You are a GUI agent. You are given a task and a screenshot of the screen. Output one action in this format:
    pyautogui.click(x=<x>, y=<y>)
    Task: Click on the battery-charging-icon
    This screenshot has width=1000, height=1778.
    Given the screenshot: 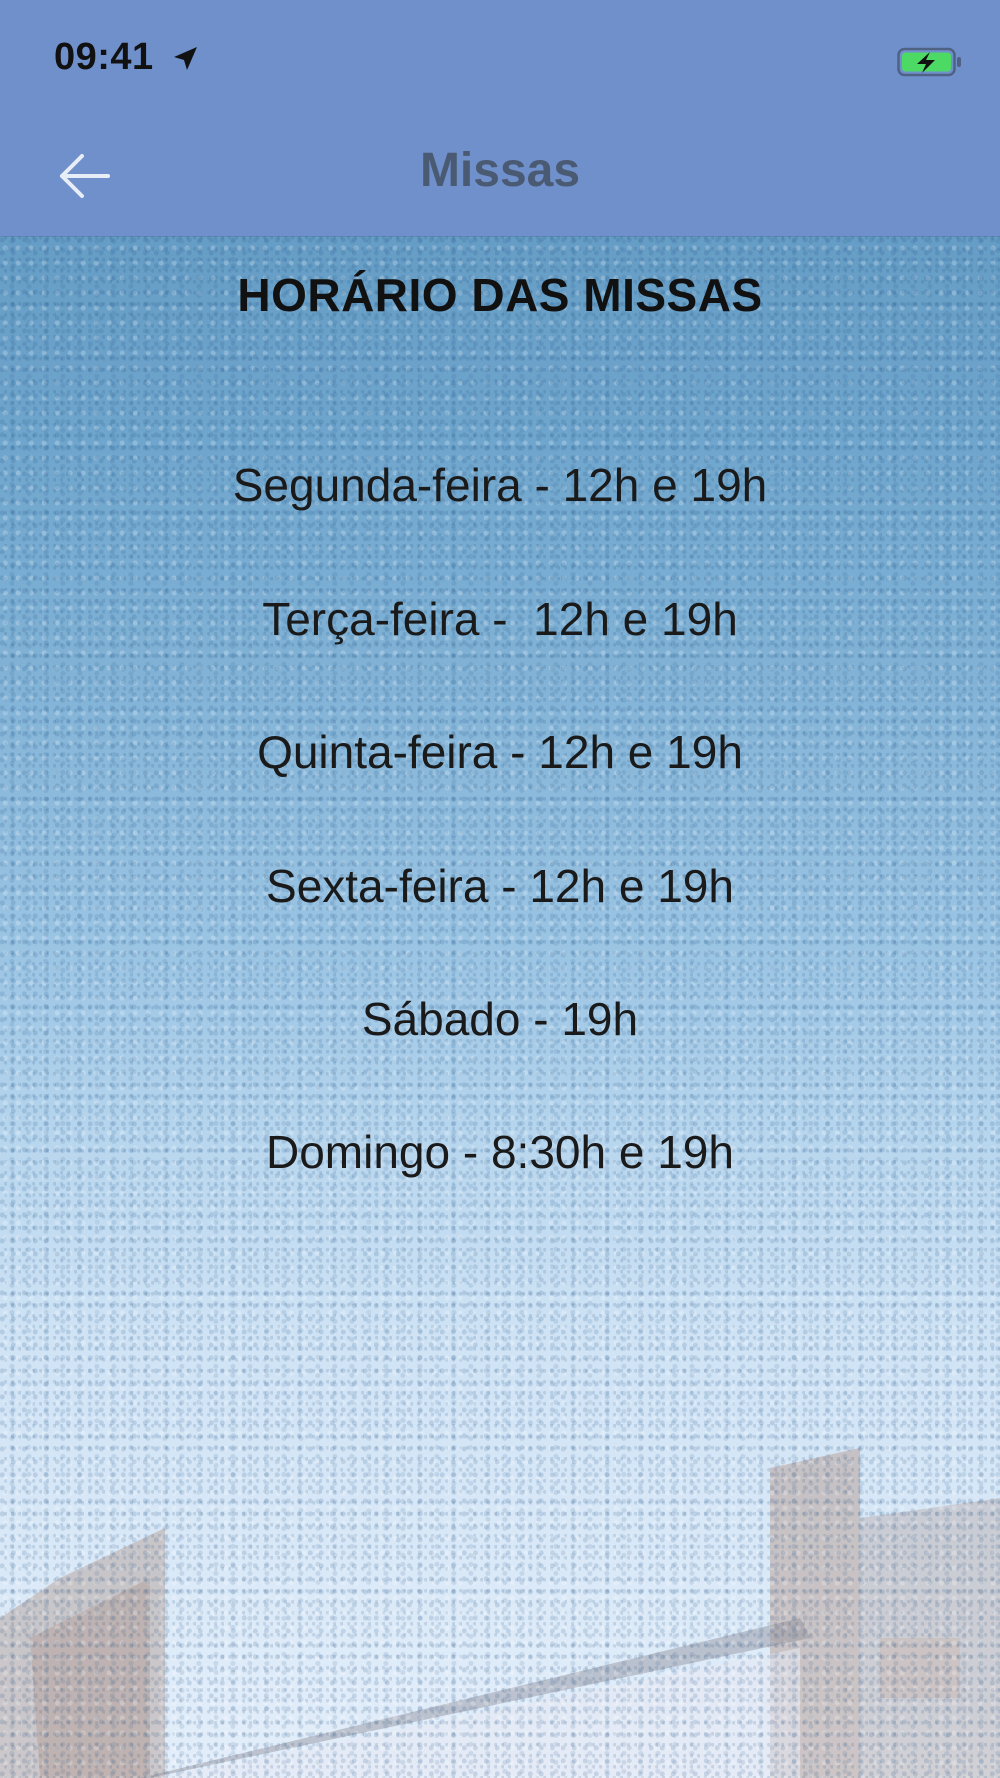 What is the action you would take?
    pyautogui.click(x=929, y=62)
    